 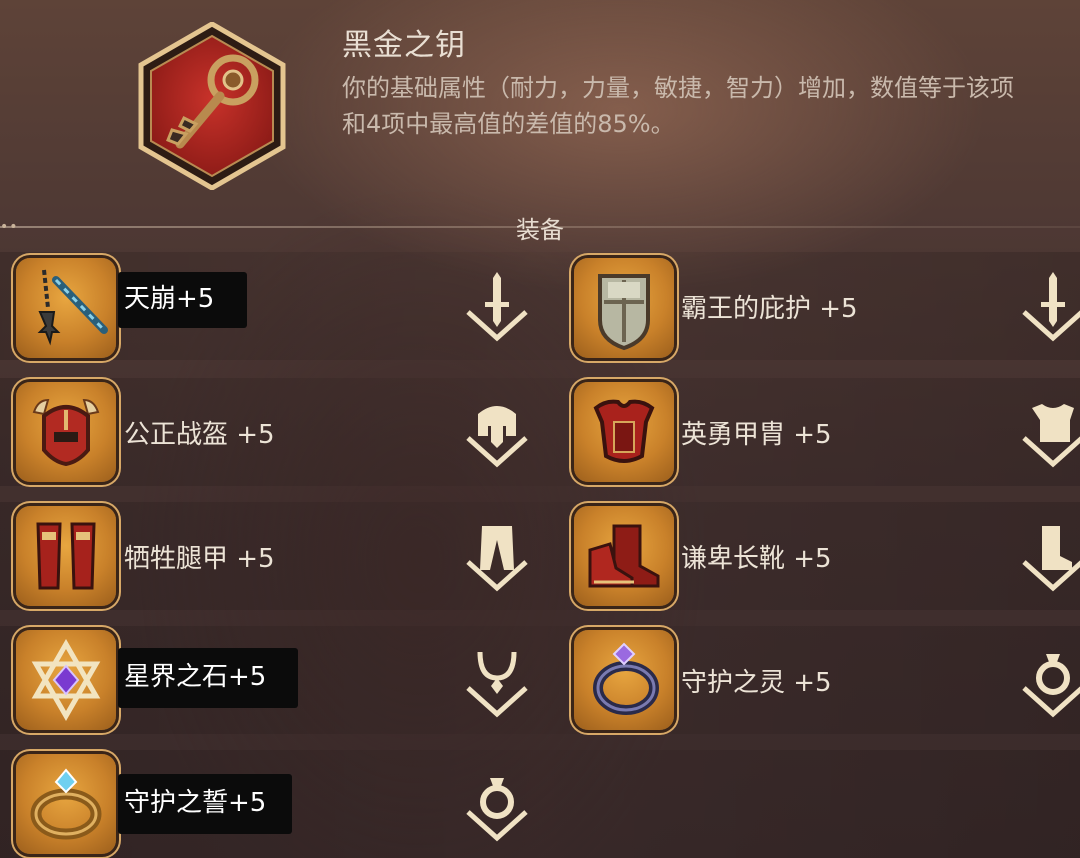 I want to click on equipment-slot-gongzheng, so click(x=66, y=432).